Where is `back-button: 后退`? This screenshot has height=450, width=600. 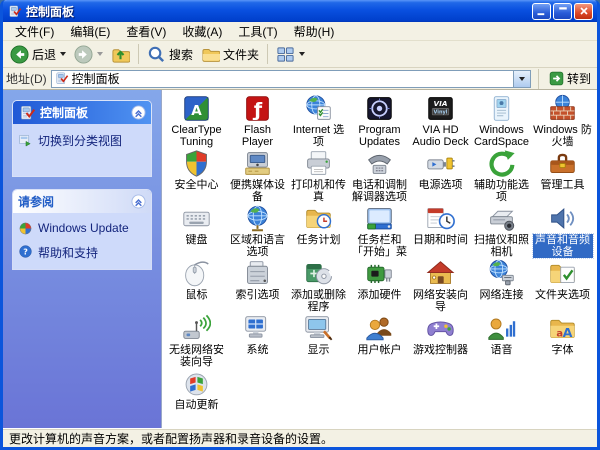
back-button: 后退 is located at coordinates (38, 54).